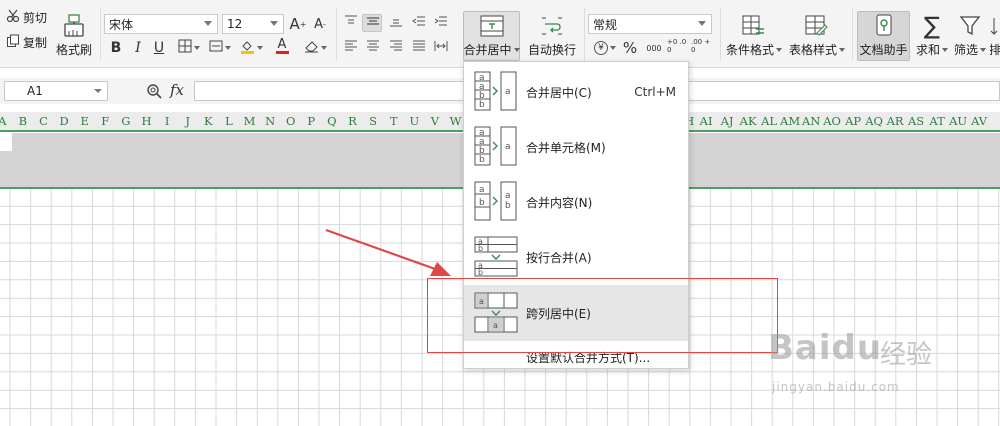 The height and width of the screenshot is (426, 1000). What do you see at coordinates (825, 348) in the screenshot?
I see `watermark-brand: Baidu` at bounding box center [825, 348].